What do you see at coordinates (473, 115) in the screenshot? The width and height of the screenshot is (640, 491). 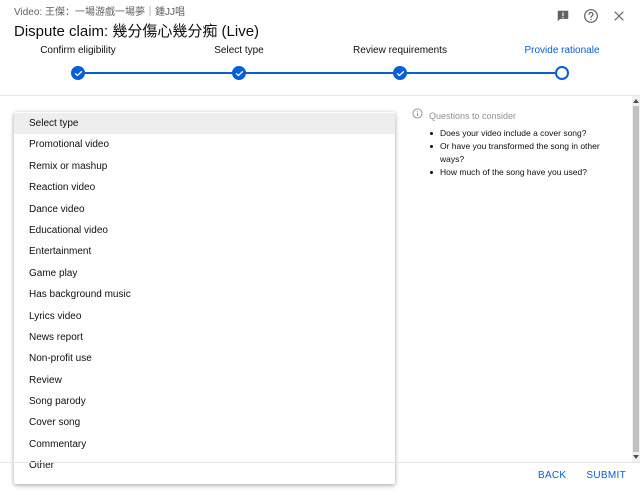 I see `questions-heading-label: Questions to consider` at bounding box center [473, 115].